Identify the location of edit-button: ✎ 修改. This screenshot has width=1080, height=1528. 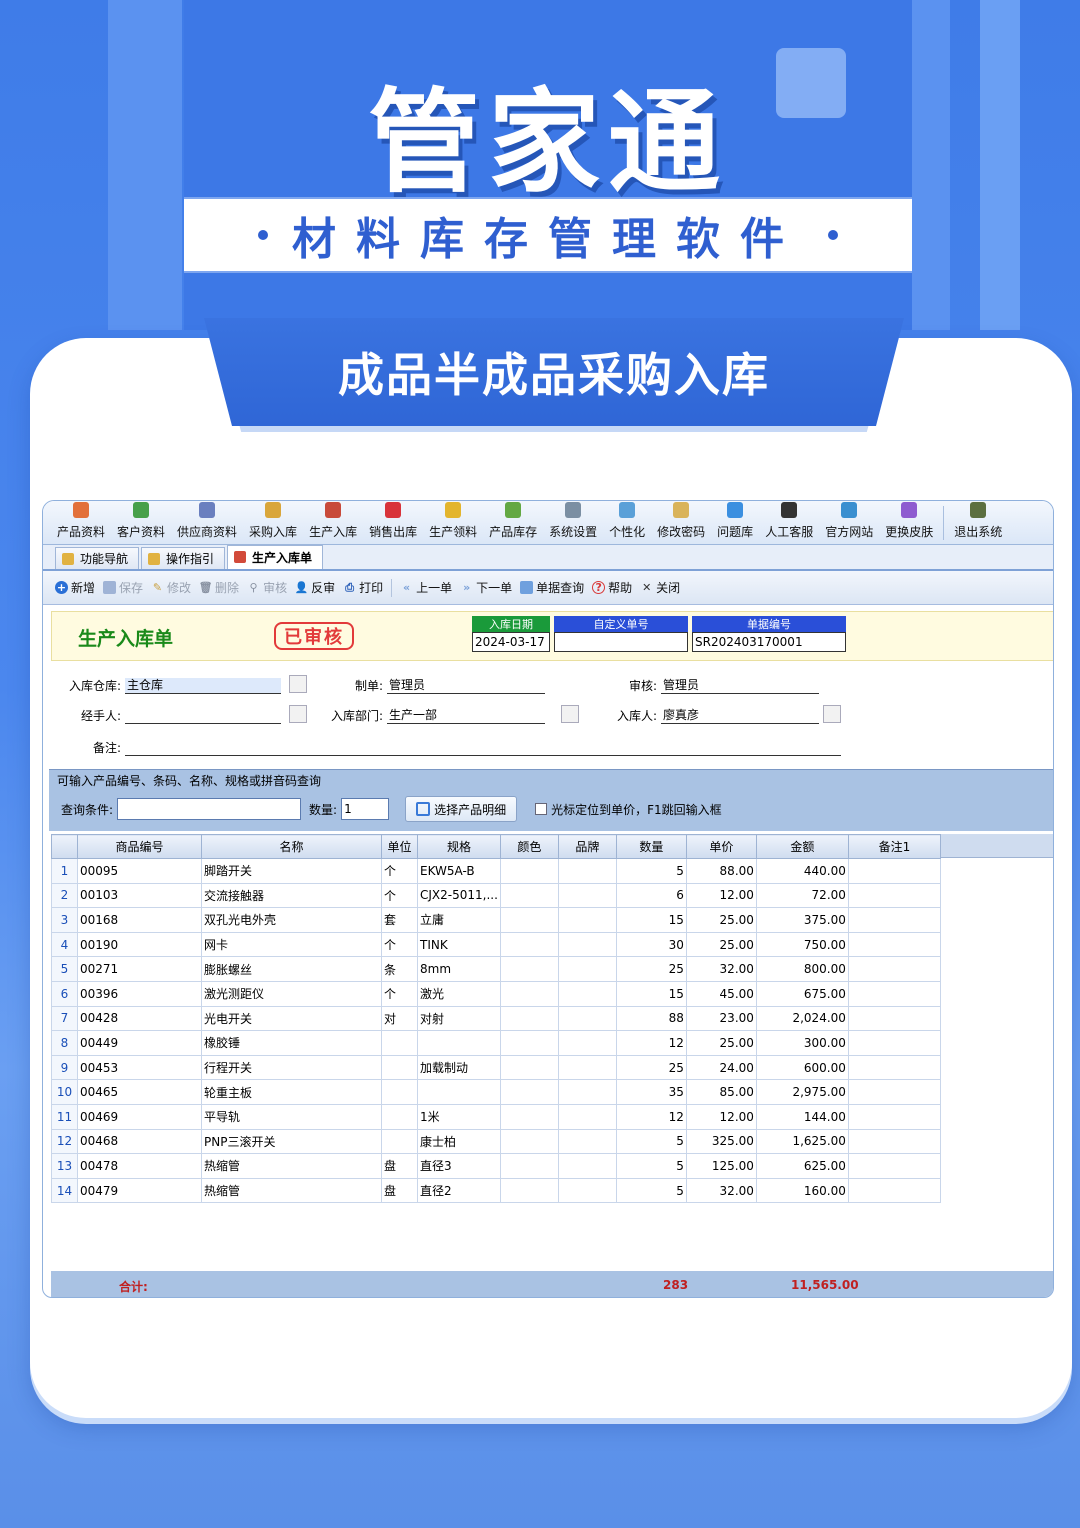
(171, 587).